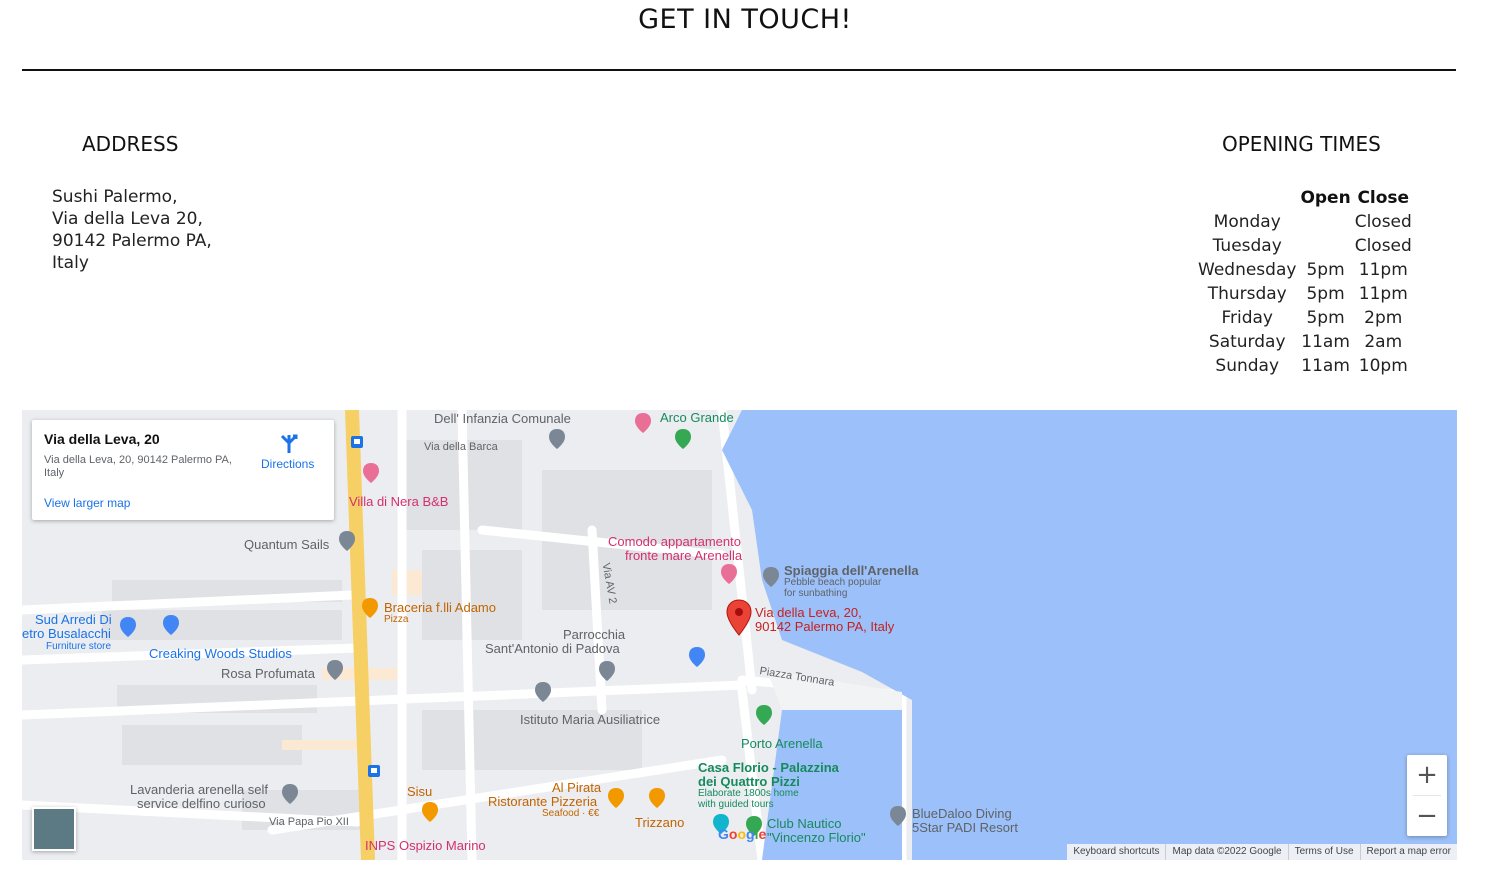 The width and height of the screenshot is (1490, 887). I want to click on map-label: Quantum Sails, so click(286, 545).